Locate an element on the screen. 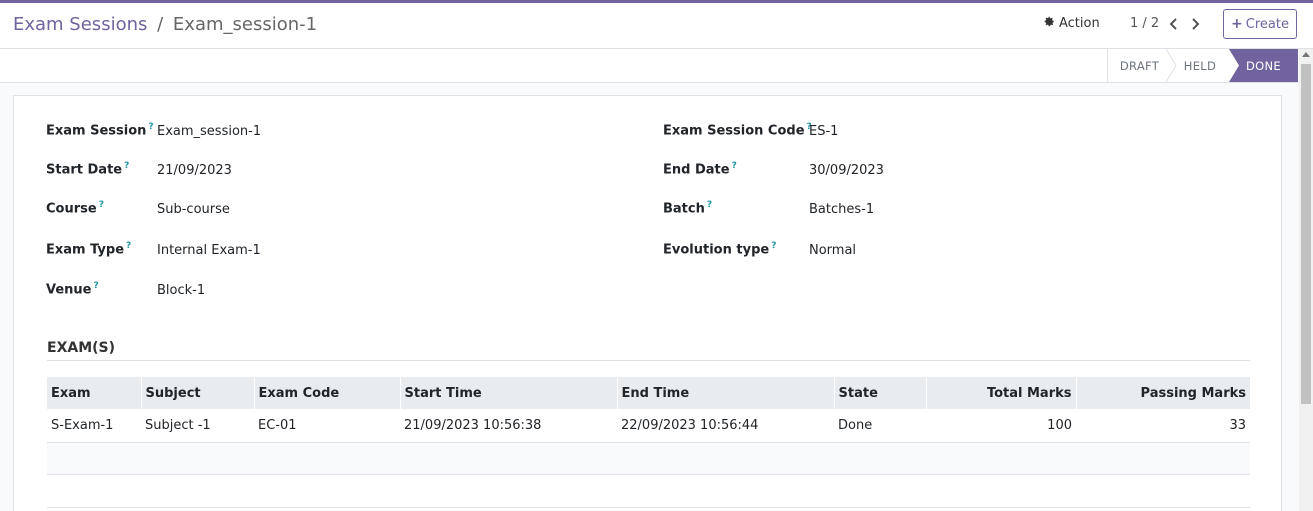 Image resolution: width=1313 pixels, height=511 pixels. venue-label: Venue? is located at coordinates (72, 289).